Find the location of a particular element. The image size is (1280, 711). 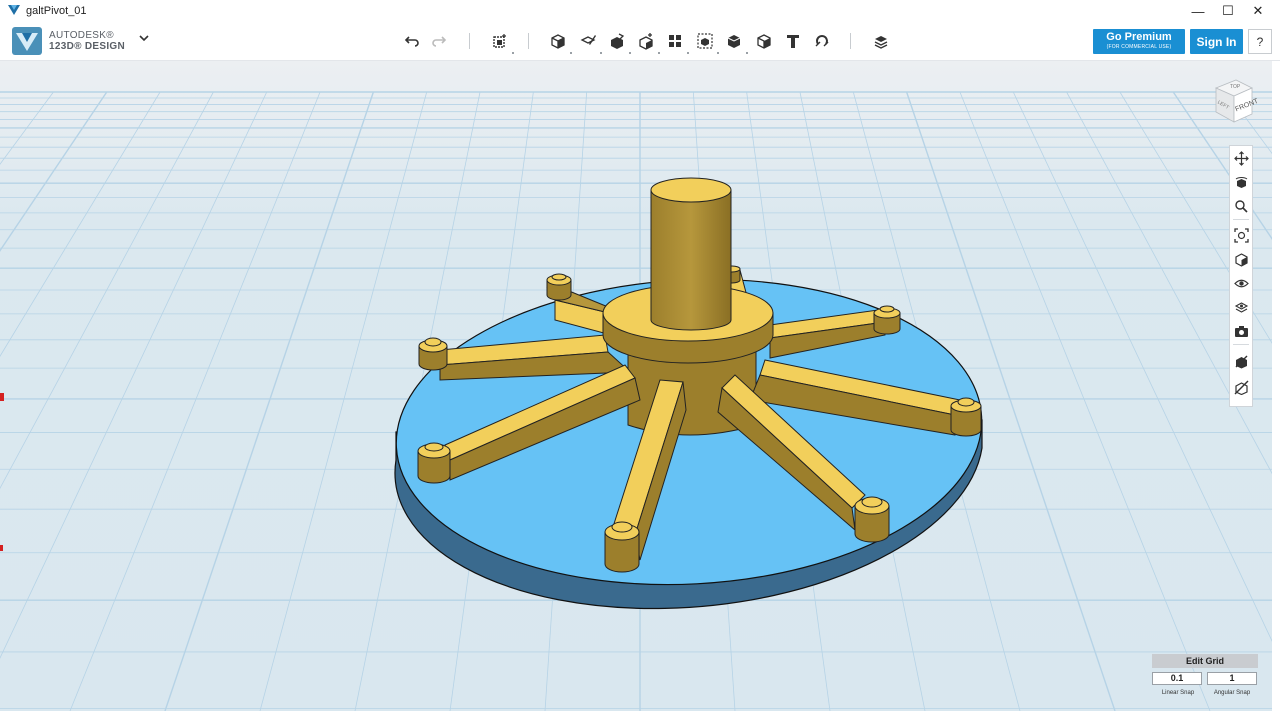

sketch-button is located at coordinates (588, 41).